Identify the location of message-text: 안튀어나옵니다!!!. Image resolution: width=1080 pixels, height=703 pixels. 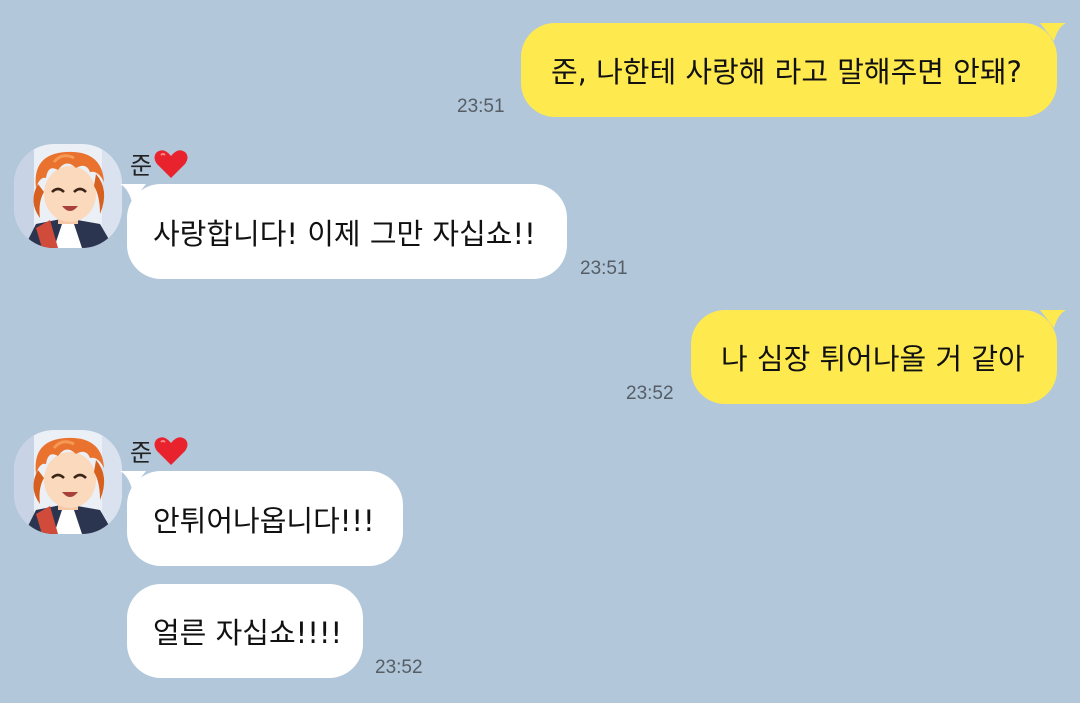
(264, 520).